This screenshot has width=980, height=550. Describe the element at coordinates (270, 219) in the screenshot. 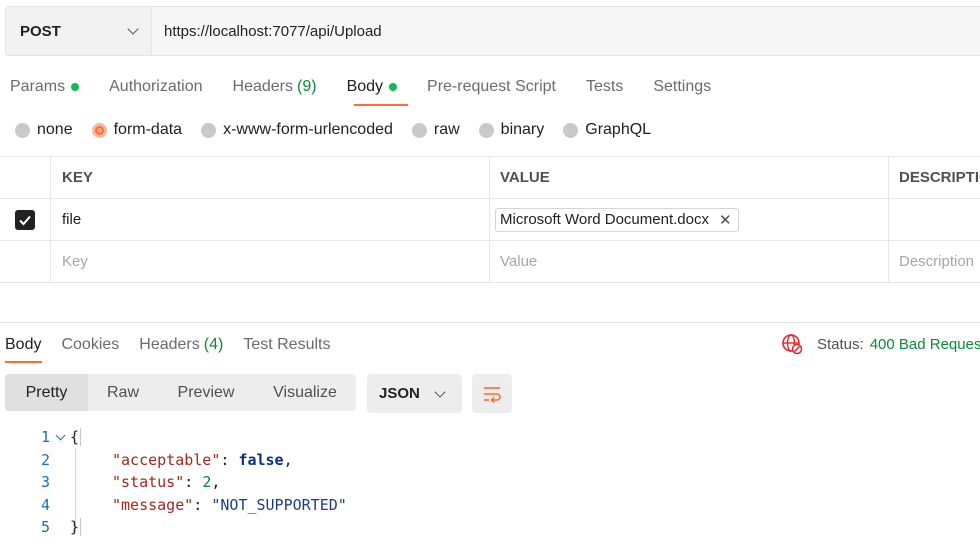

I see `row-key-cell: file` at that location.